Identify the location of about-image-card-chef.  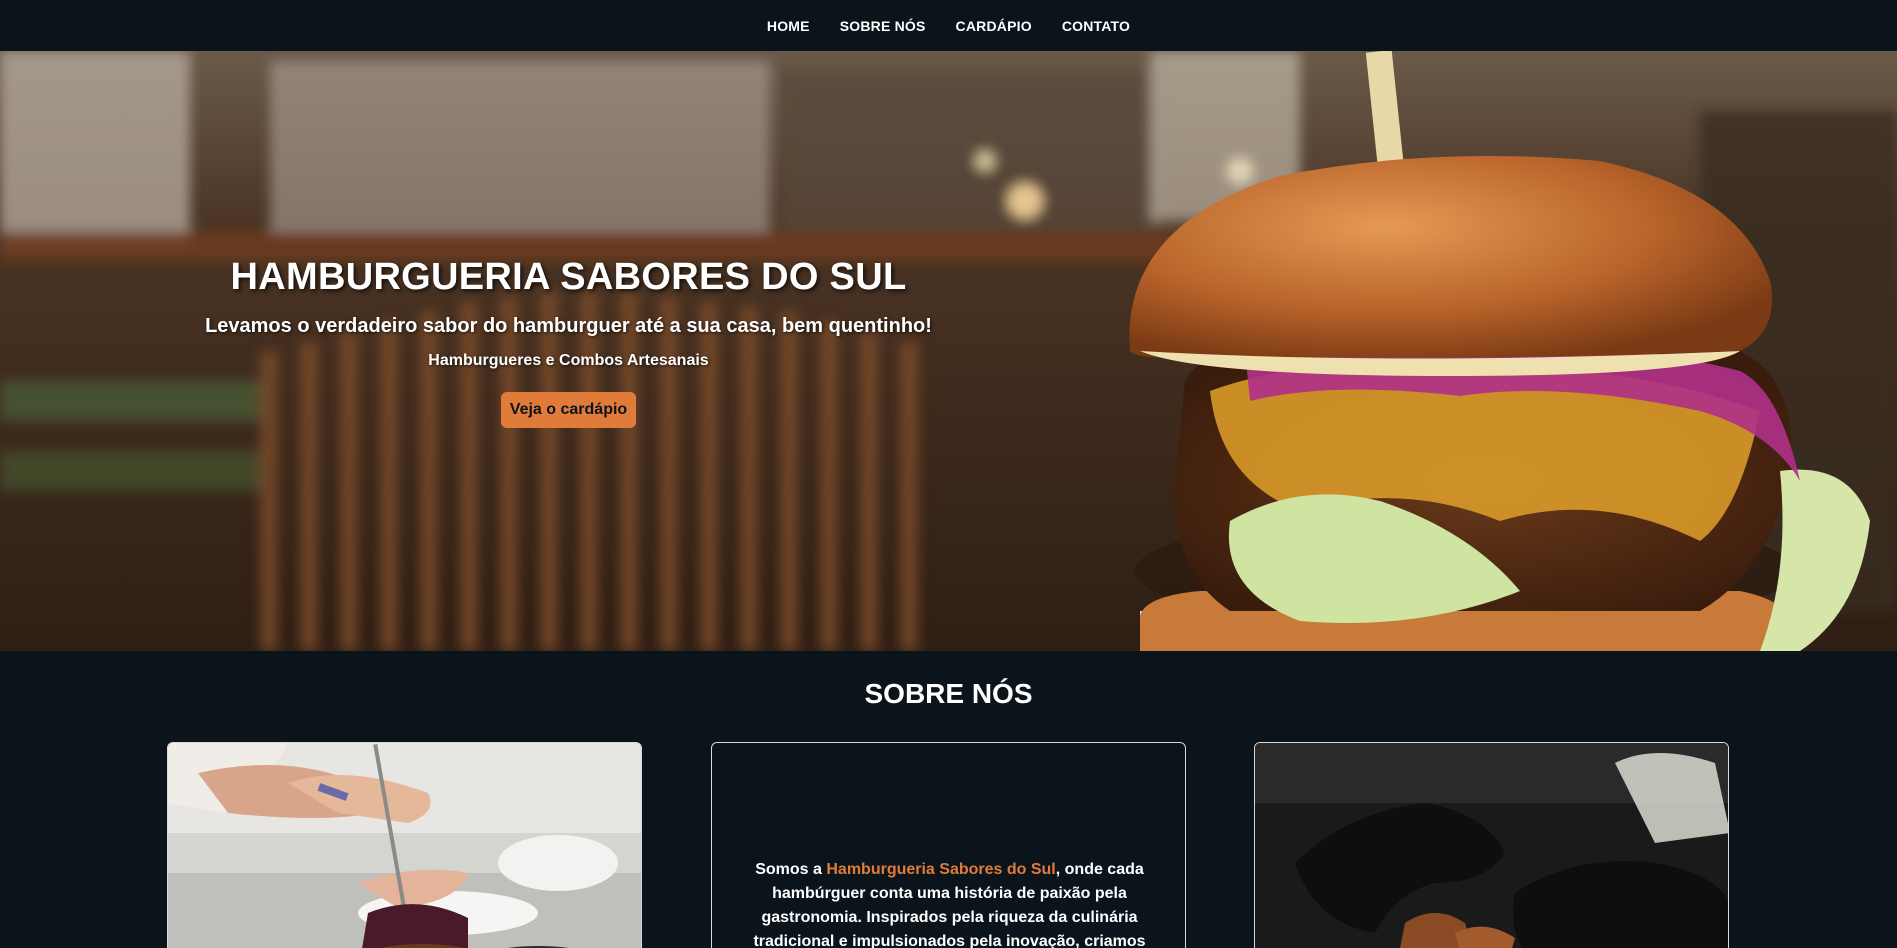
(404, 845).